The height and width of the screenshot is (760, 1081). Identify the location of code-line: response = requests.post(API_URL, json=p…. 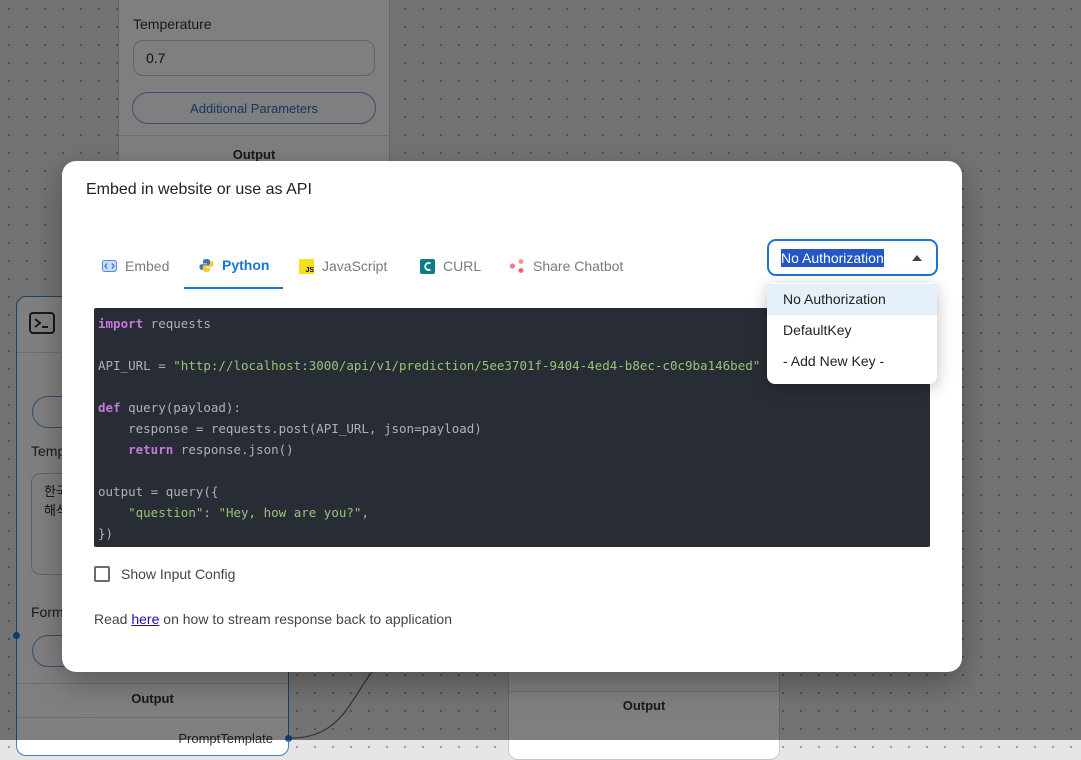
(290, 428).